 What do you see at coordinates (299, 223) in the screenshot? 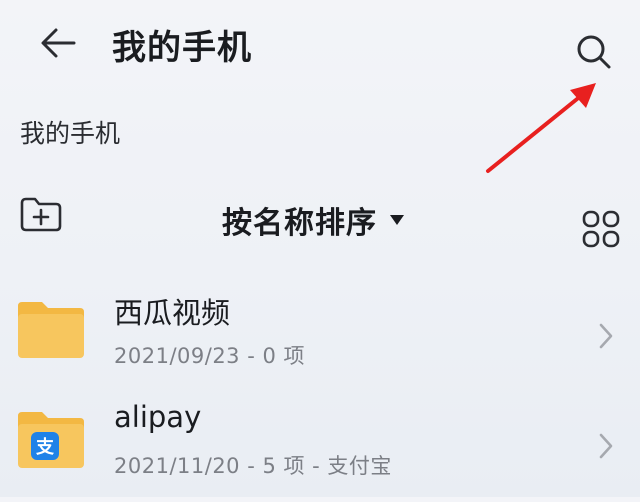
I see `sort-label: 按名称排序` at bounding box center [299, 223].